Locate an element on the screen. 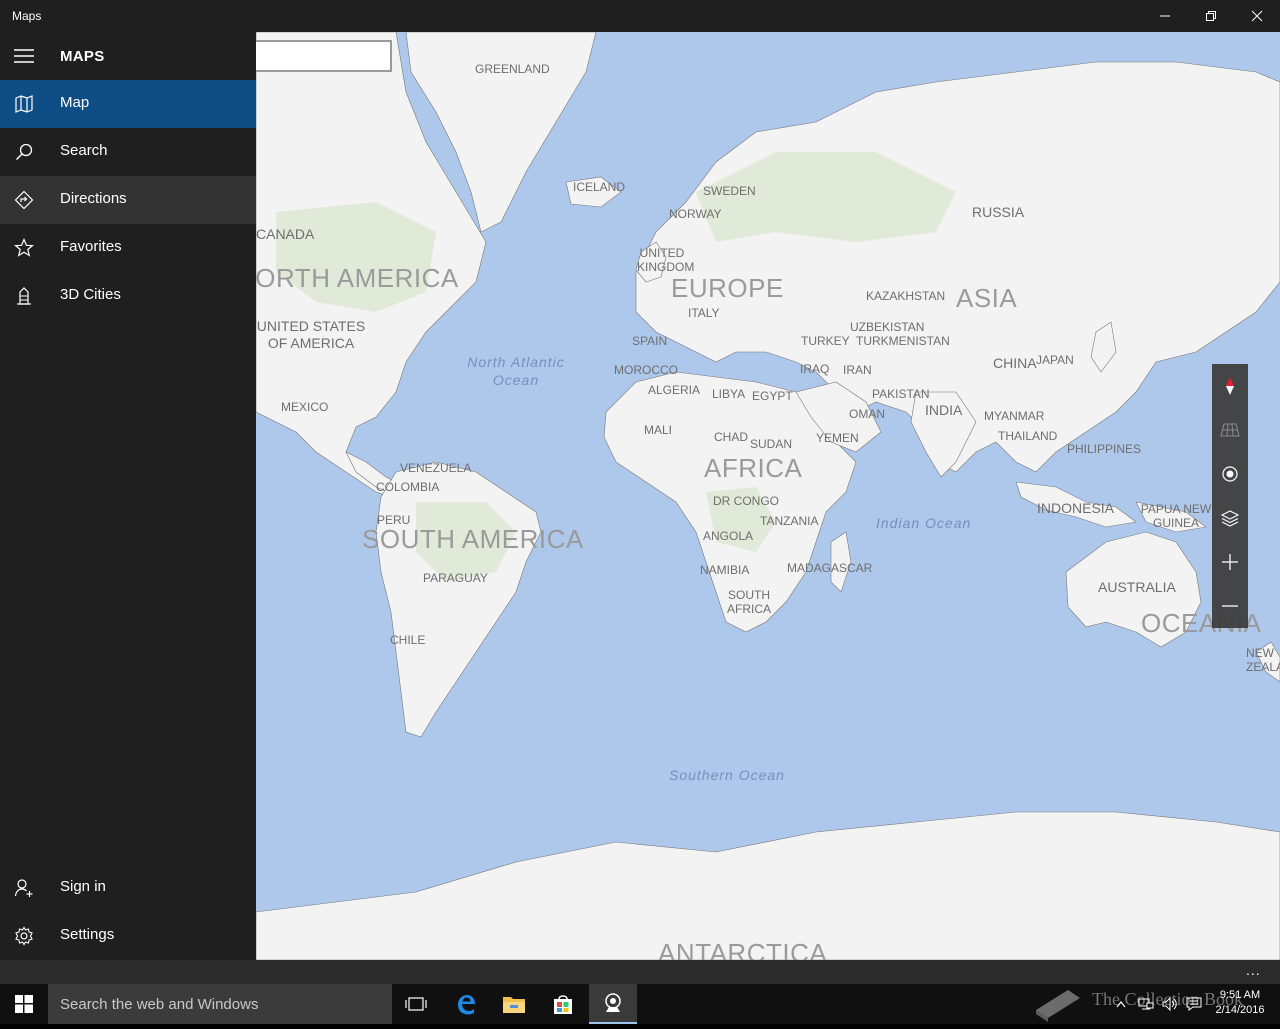 Image resolution: width=1280 pixels, height=1029 pixels. map-label: MEXICO is located at coordinates (305, 407).